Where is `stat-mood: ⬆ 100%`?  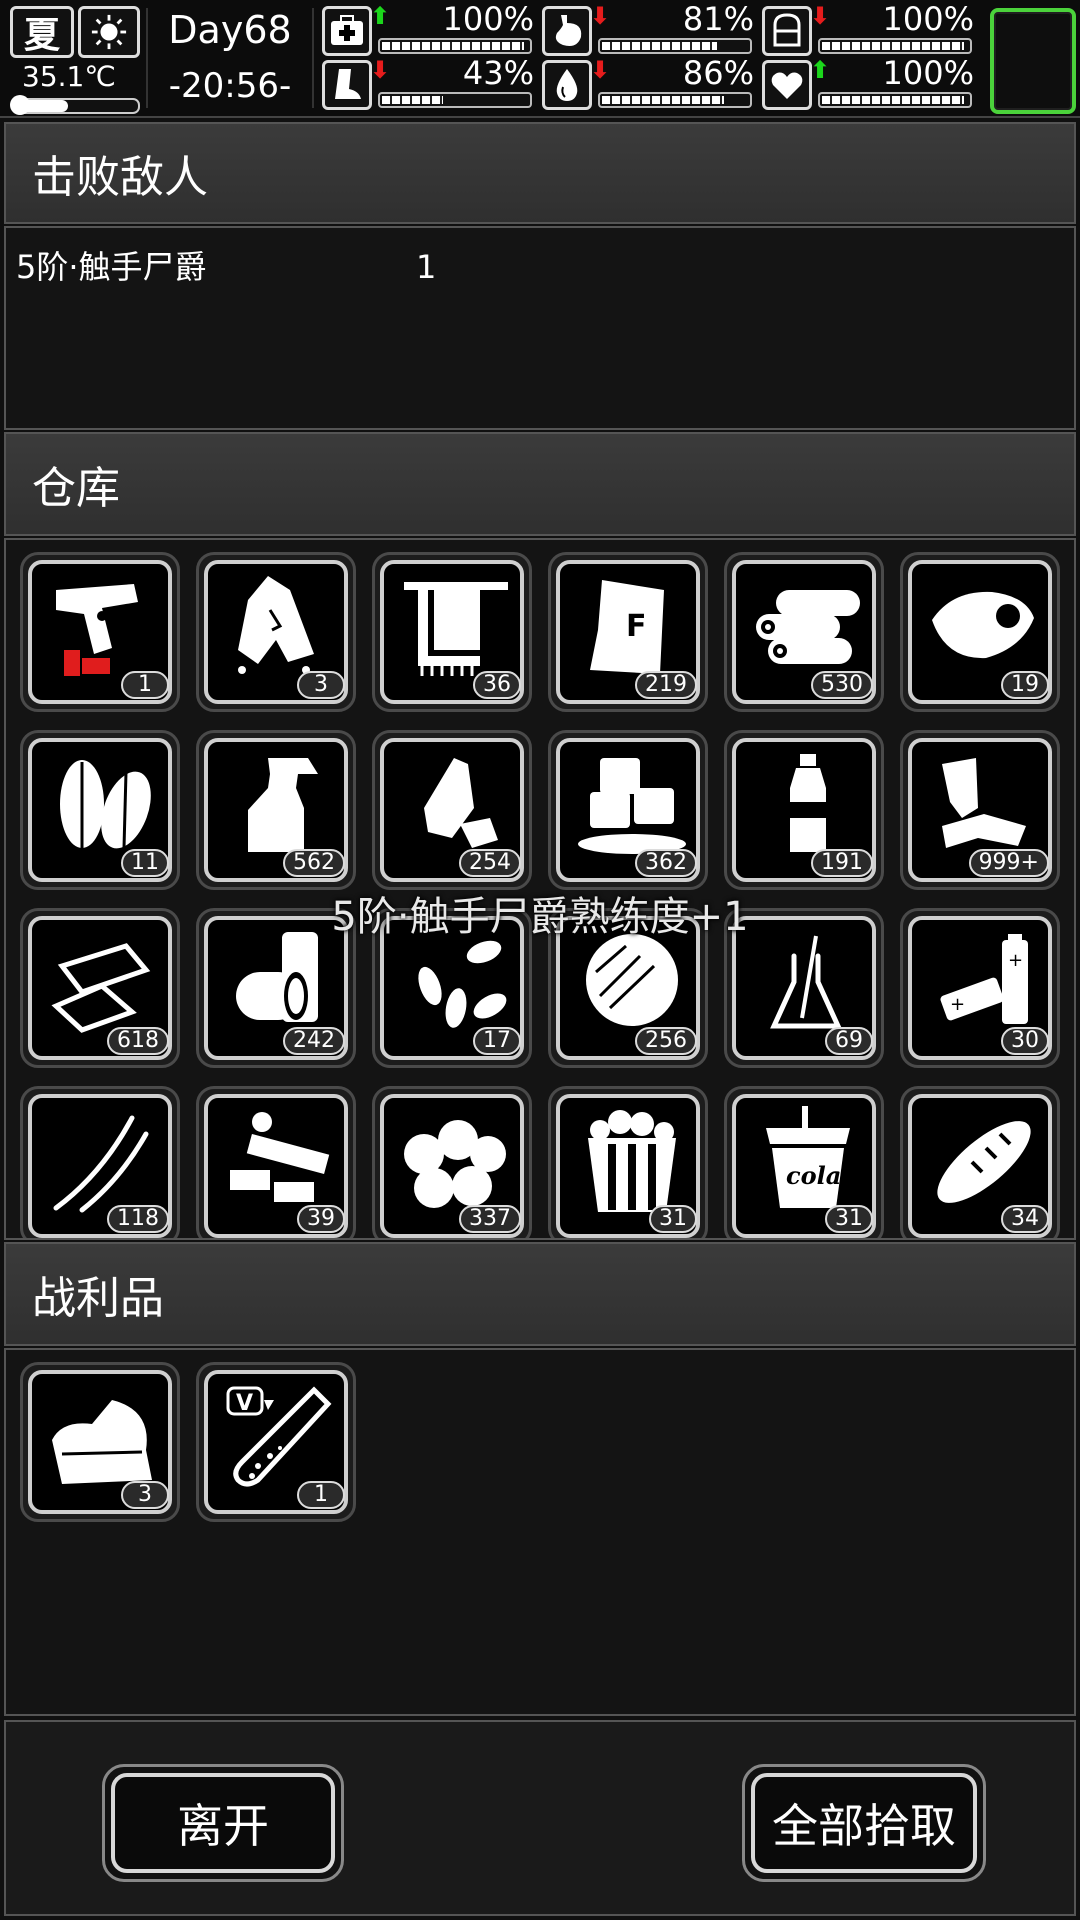
stat-mood: ⬆ 100% is located at coordinates (872, 84).